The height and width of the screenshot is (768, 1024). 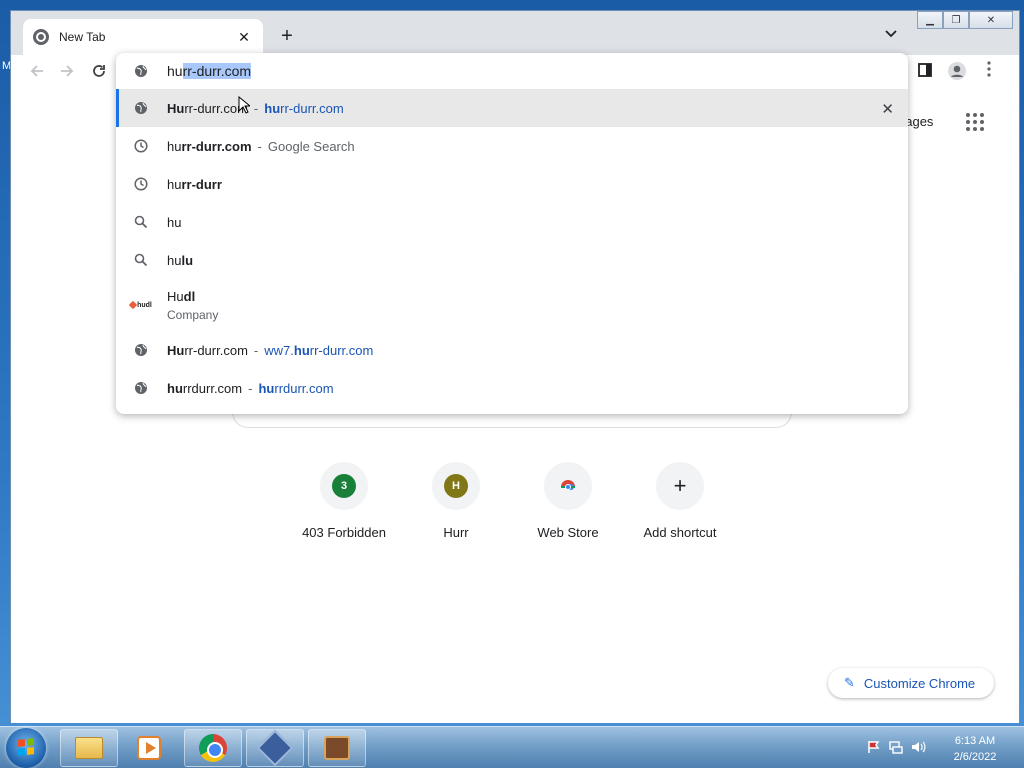 I want to click on start-button, so click(x=26, y=748).